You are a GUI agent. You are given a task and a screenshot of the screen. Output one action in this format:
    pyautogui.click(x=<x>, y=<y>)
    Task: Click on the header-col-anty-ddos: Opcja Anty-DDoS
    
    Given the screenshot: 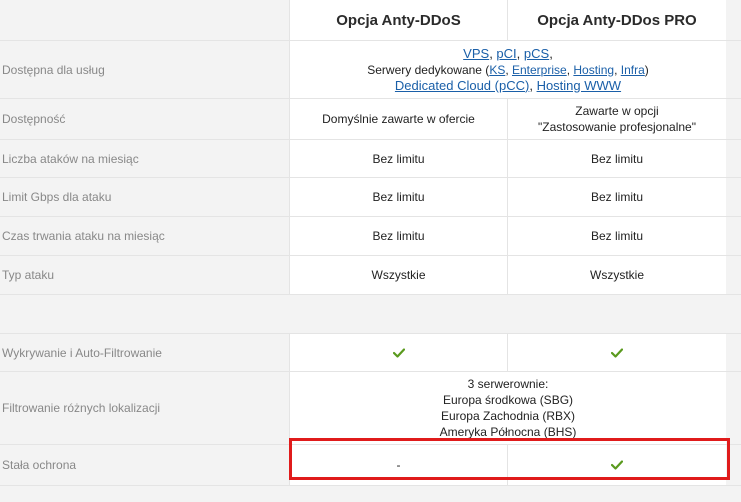 What is the action you would take?
    pyautogui.click(x=398, y=20)
    